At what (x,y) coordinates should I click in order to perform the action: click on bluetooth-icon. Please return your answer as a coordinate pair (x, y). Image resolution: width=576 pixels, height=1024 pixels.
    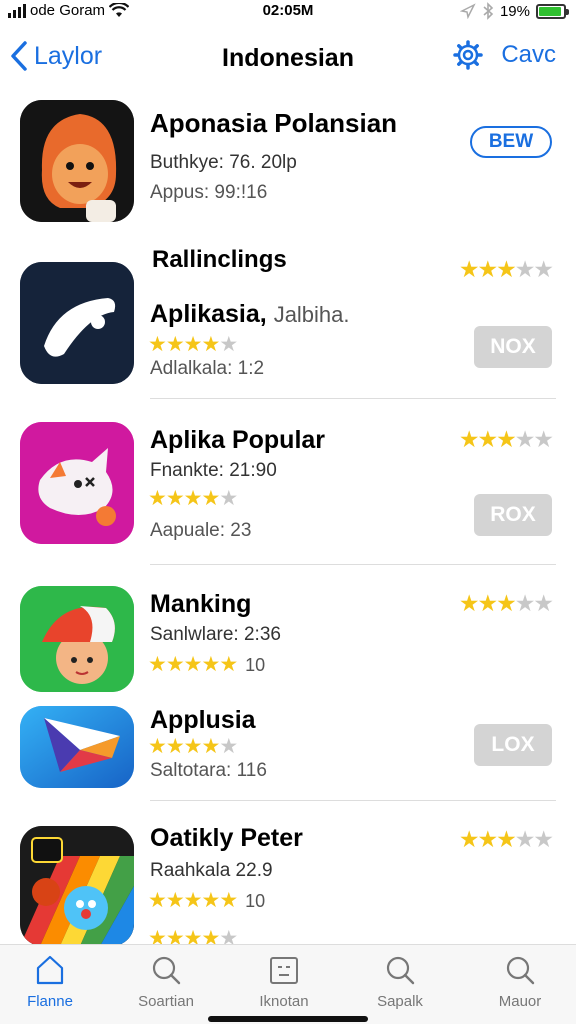
    Looking at the image, I should click on (488, 11).